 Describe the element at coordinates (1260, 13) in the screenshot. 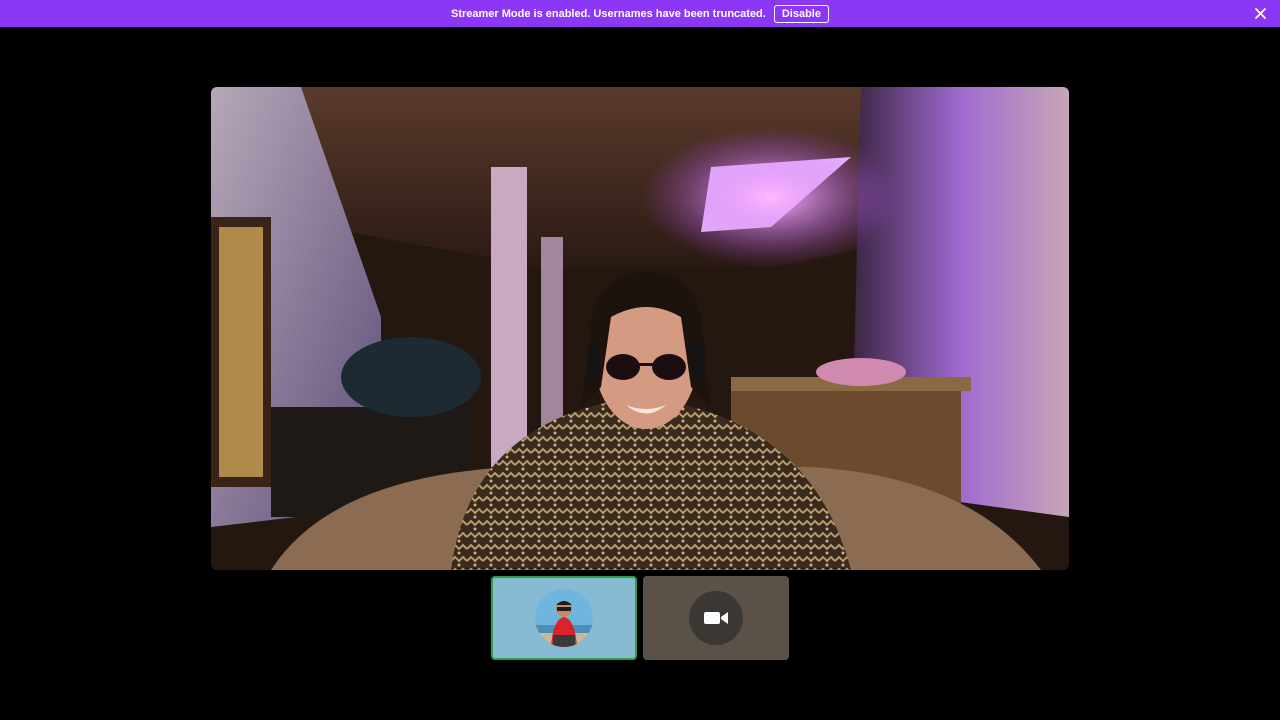

I see `close-icon` at that location.